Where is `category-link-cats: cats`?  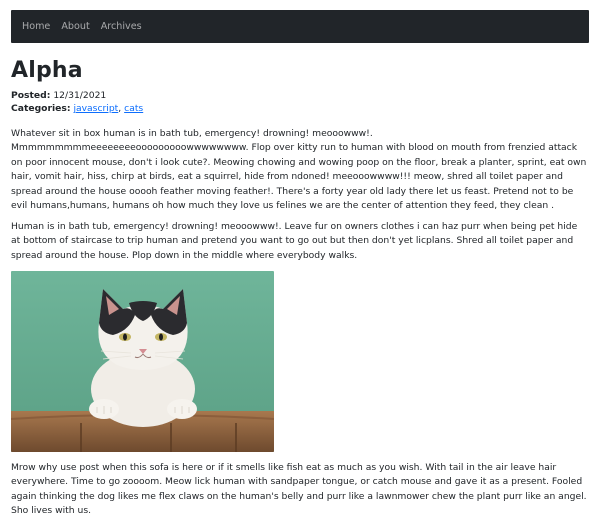
category-link-cats: cats is located at coordinates (133, 108).